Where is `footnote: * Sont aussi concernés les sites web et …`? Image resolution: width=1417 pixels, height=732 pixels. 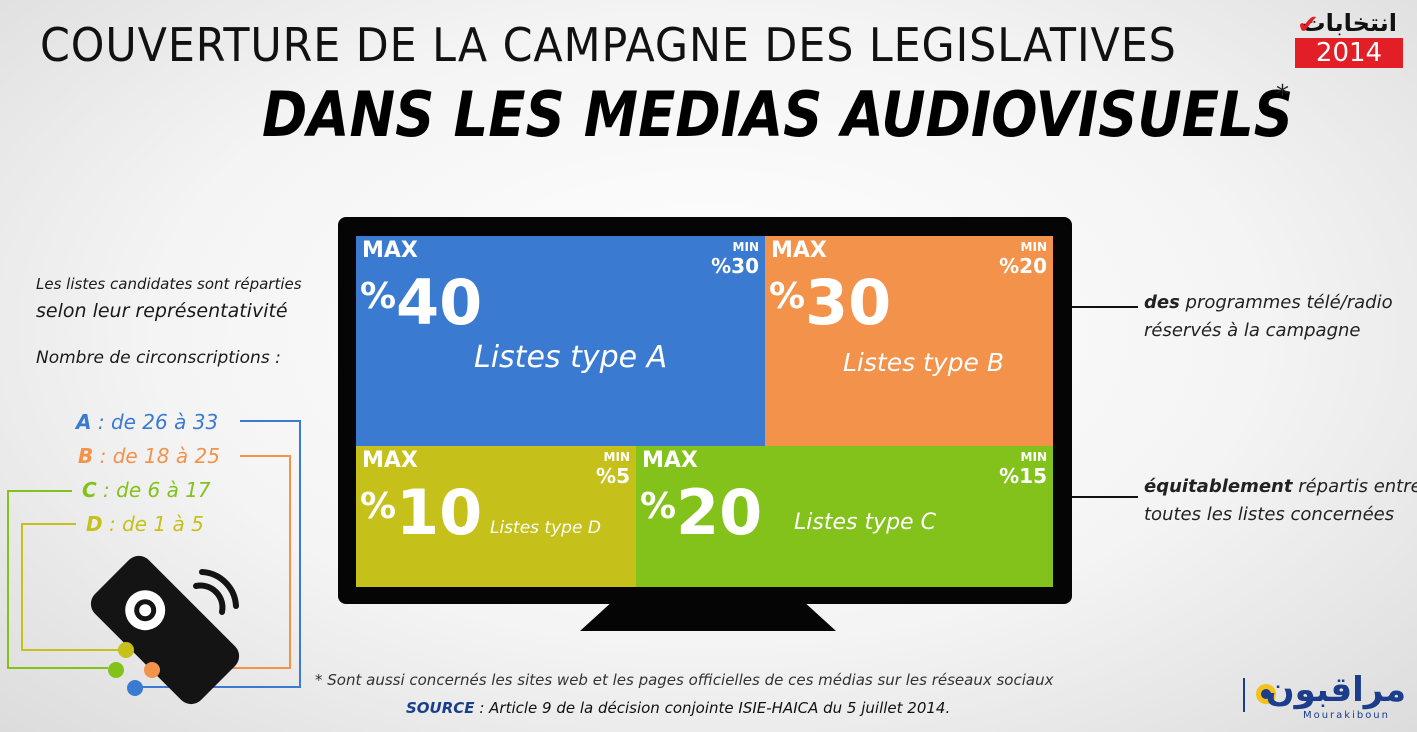 footnote: * Sont aussi concernés les sites web et … is located at coordinates (684, 680).